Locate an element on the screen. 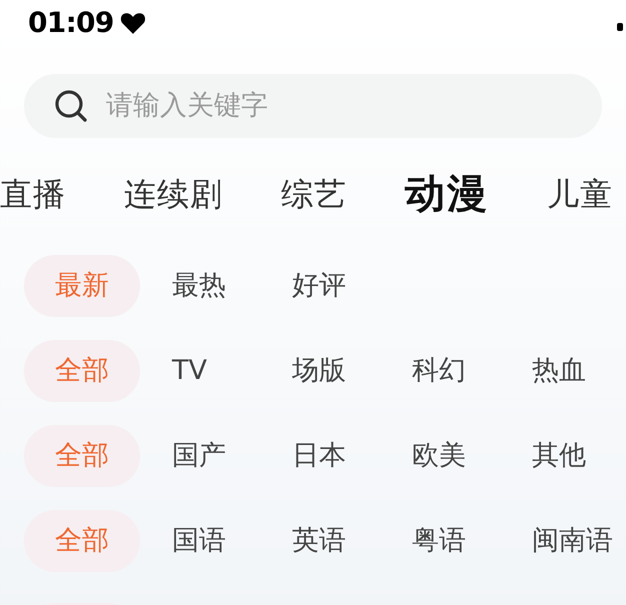  filter-option: 国语 is located at coordinates (232, 541).